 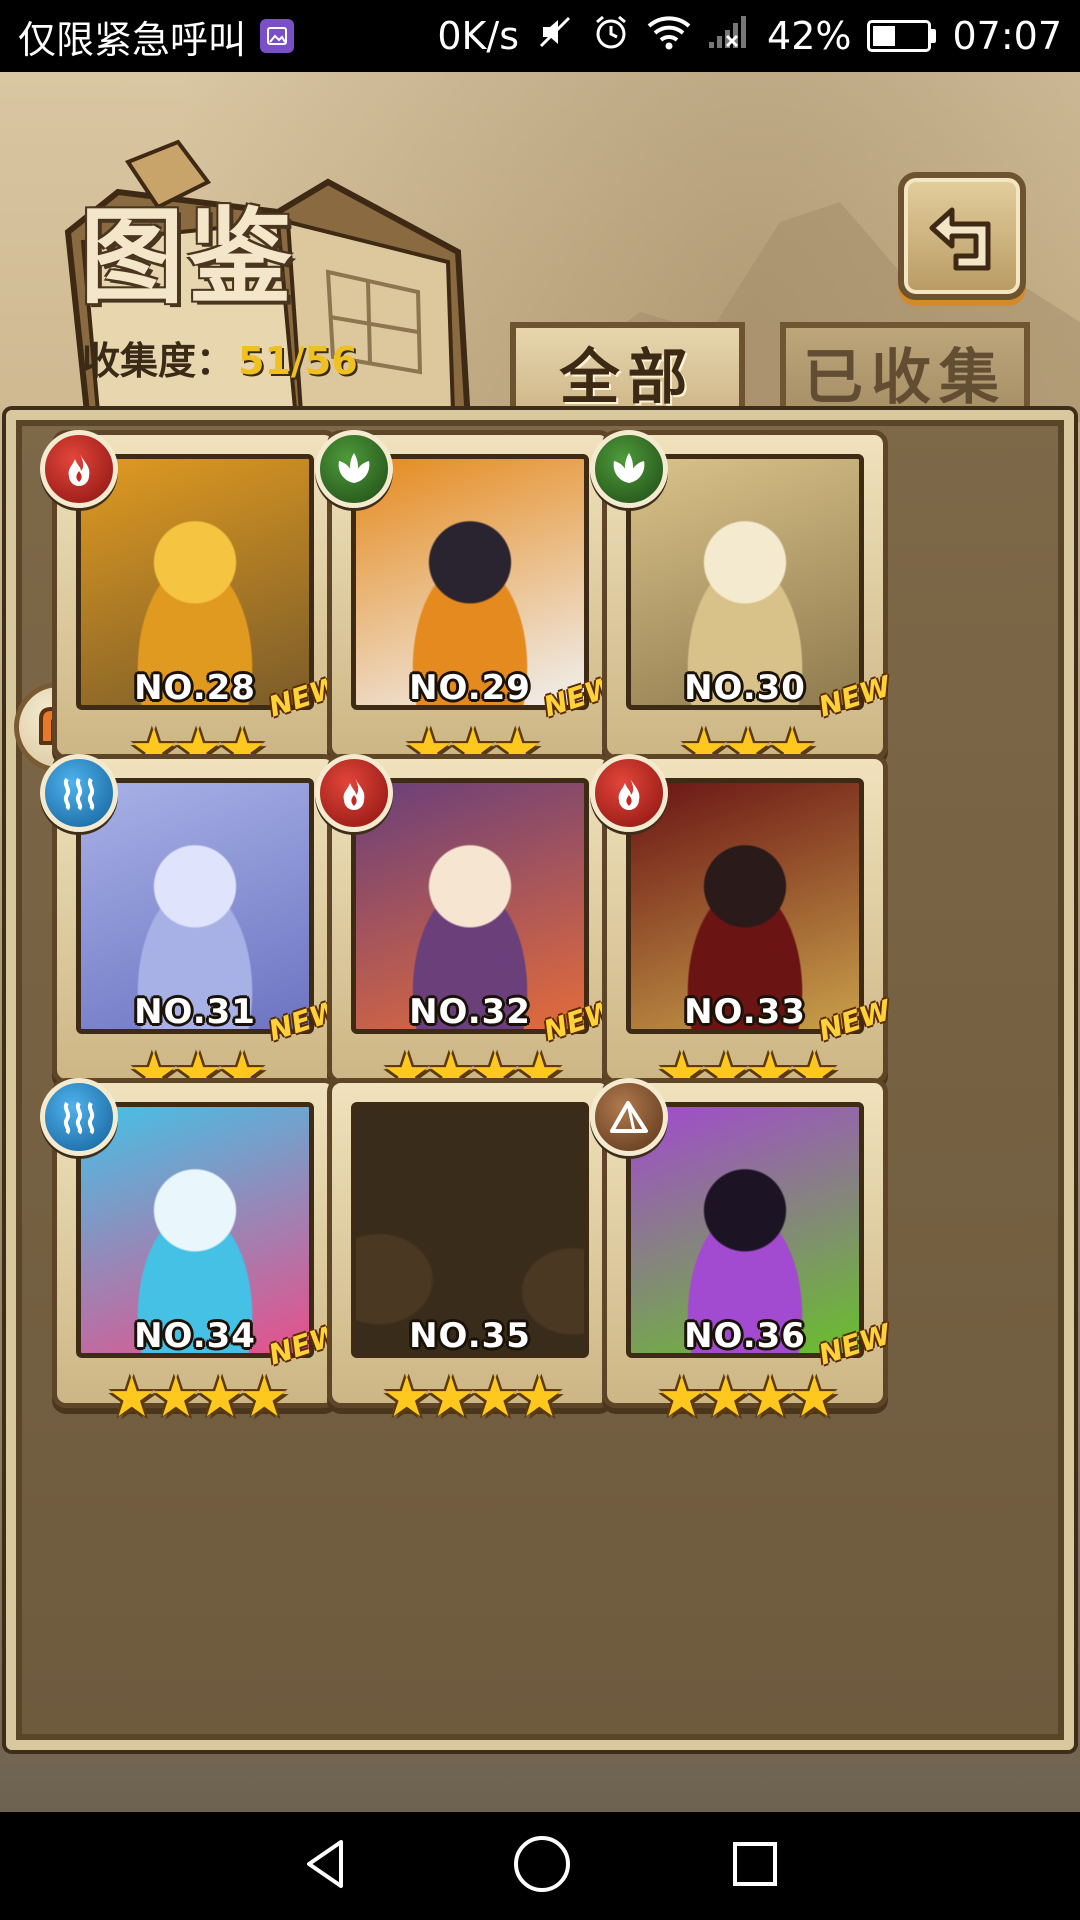 I want to click on navigation-bar, so click(x=540, y=1866).